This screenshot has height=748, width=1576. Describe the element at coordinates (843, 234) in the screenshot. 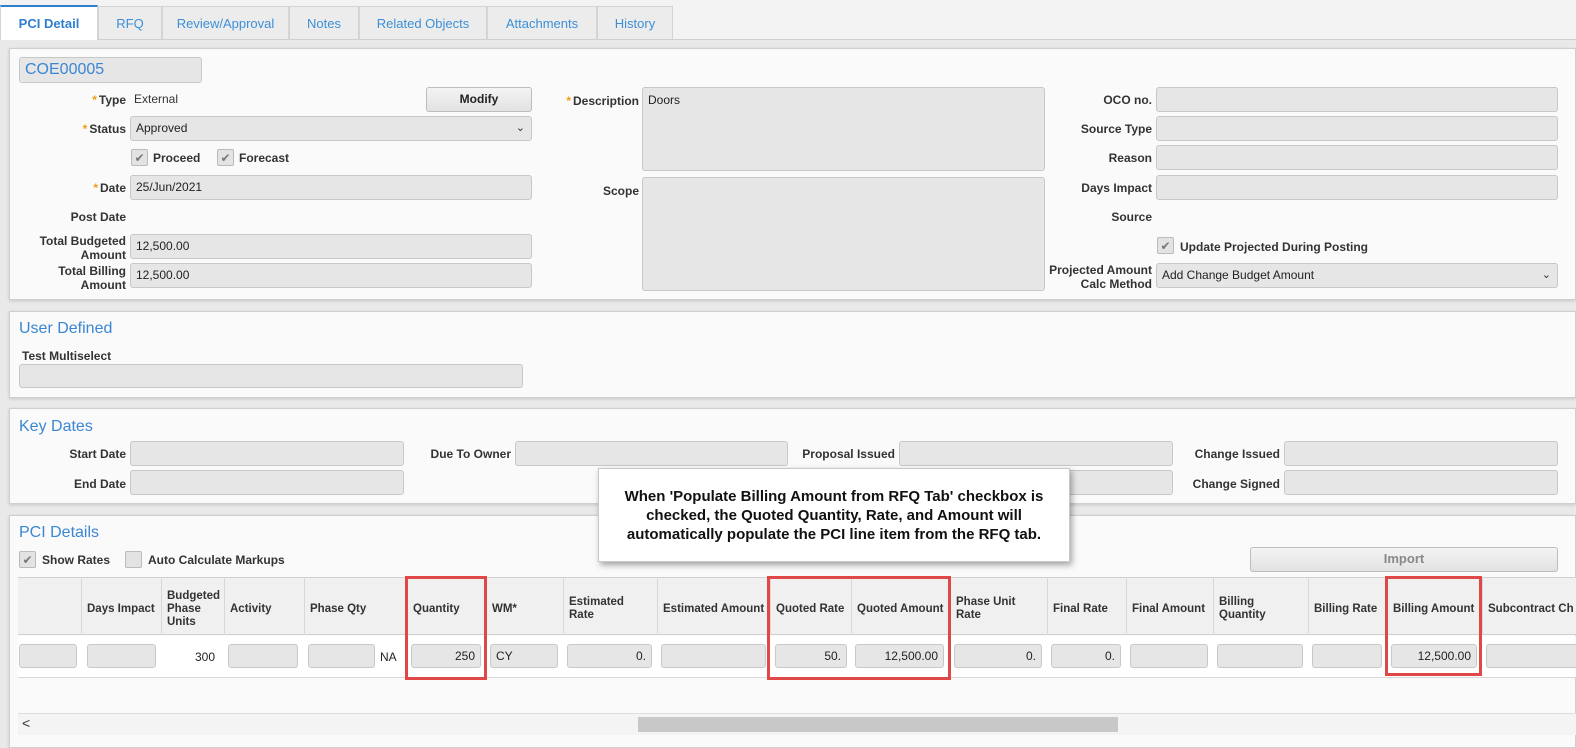

I see `scope-field` at that location.